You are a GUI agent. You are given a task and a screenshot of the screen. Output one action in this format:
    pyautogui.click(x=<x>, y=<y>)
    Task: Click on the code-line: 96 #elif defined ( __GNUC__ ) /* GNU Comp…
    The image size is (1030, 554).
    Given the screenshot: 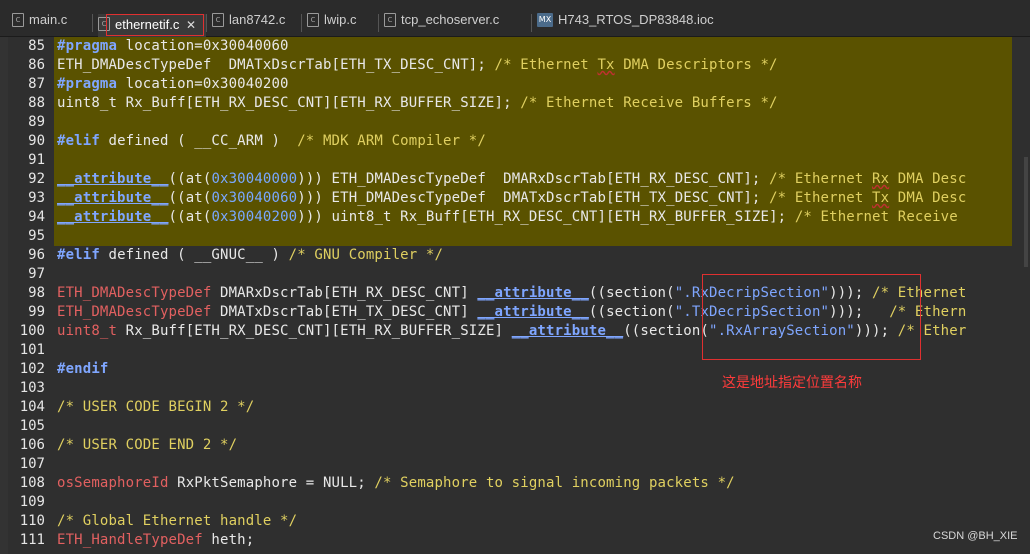 What is the action you would take?
    pyautogui.click(x=515, y=255)
    